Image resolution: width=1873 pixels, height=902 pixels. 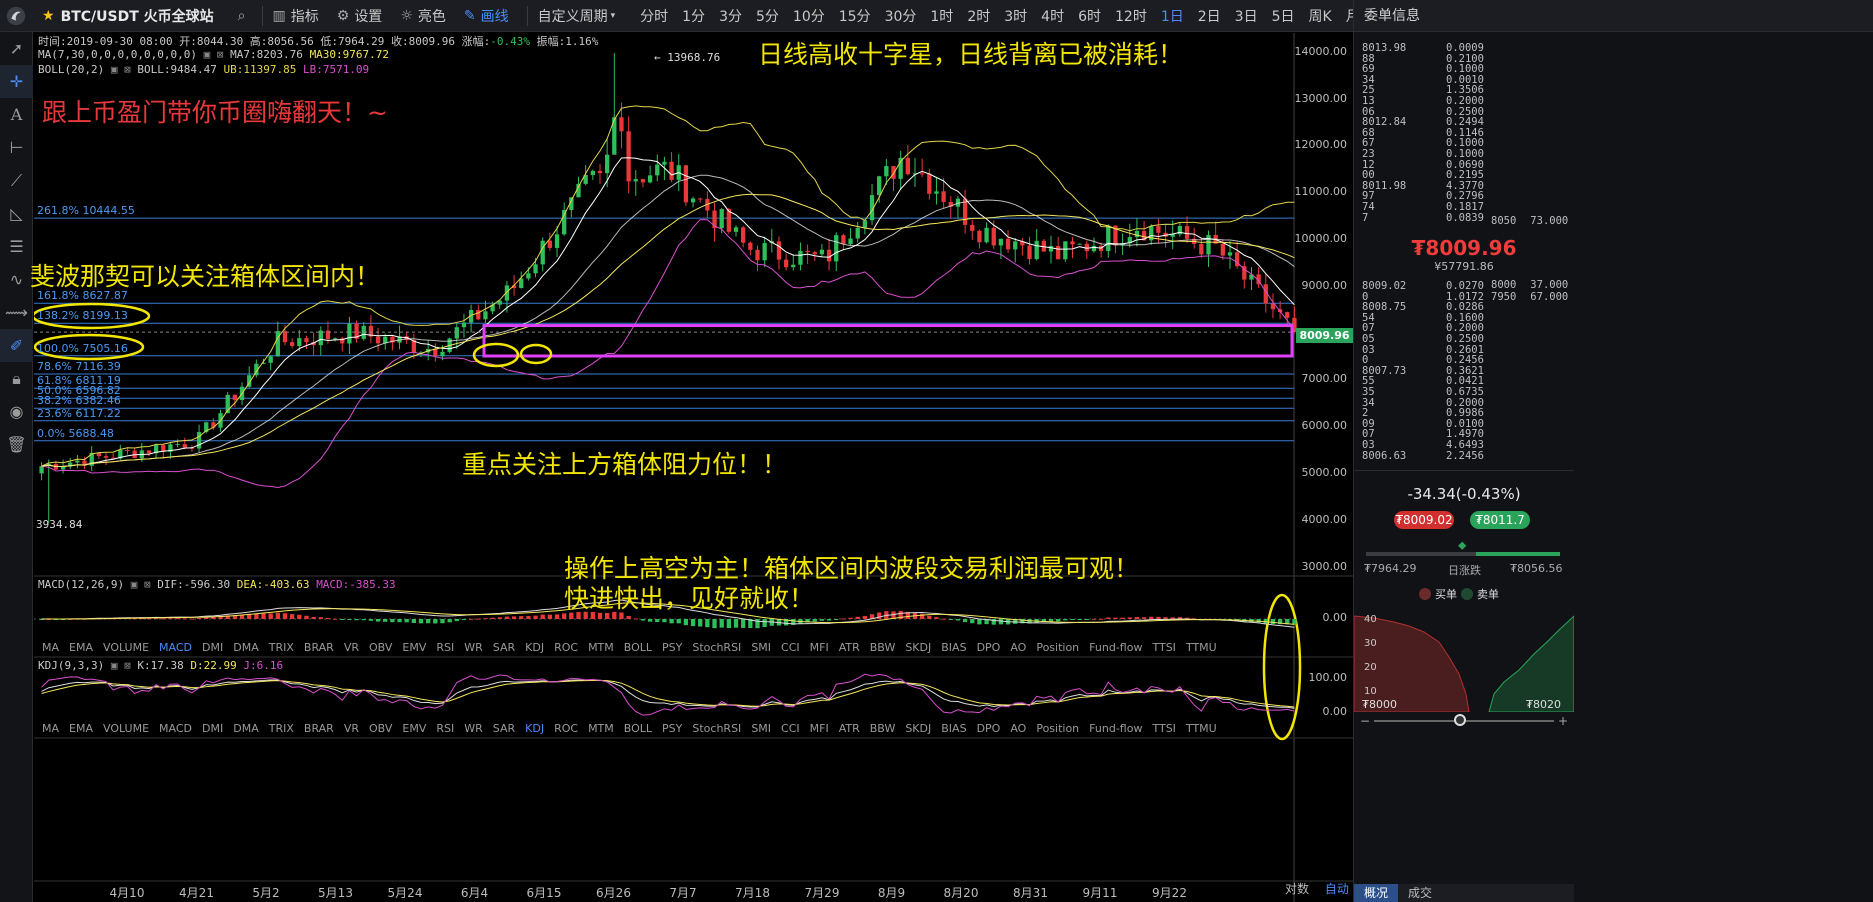 I want to click on tab-overview: 概况, so click(x=1376, y=893).